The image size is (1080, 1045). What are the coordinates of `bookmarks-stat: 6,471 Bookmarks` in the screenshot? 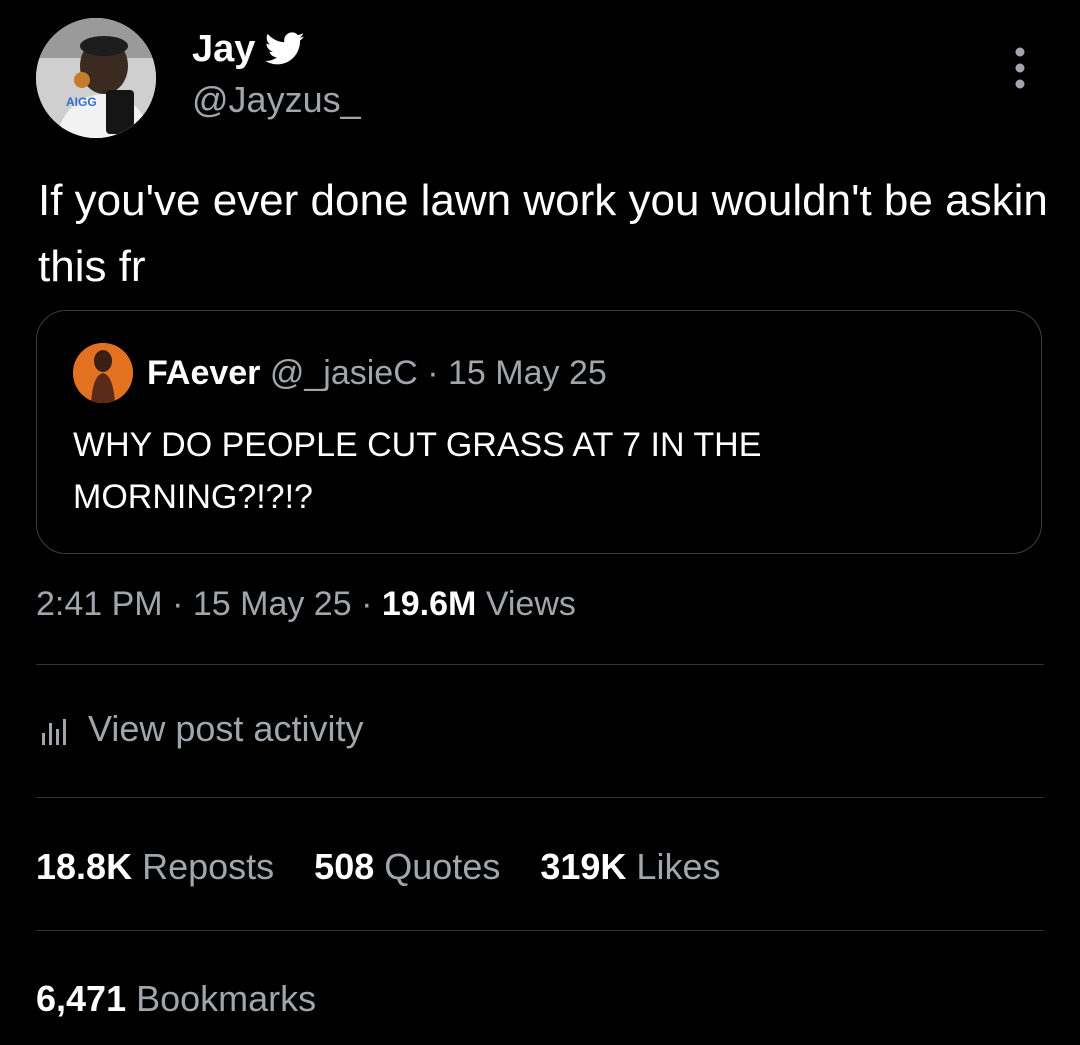 It's located at (176, 999).